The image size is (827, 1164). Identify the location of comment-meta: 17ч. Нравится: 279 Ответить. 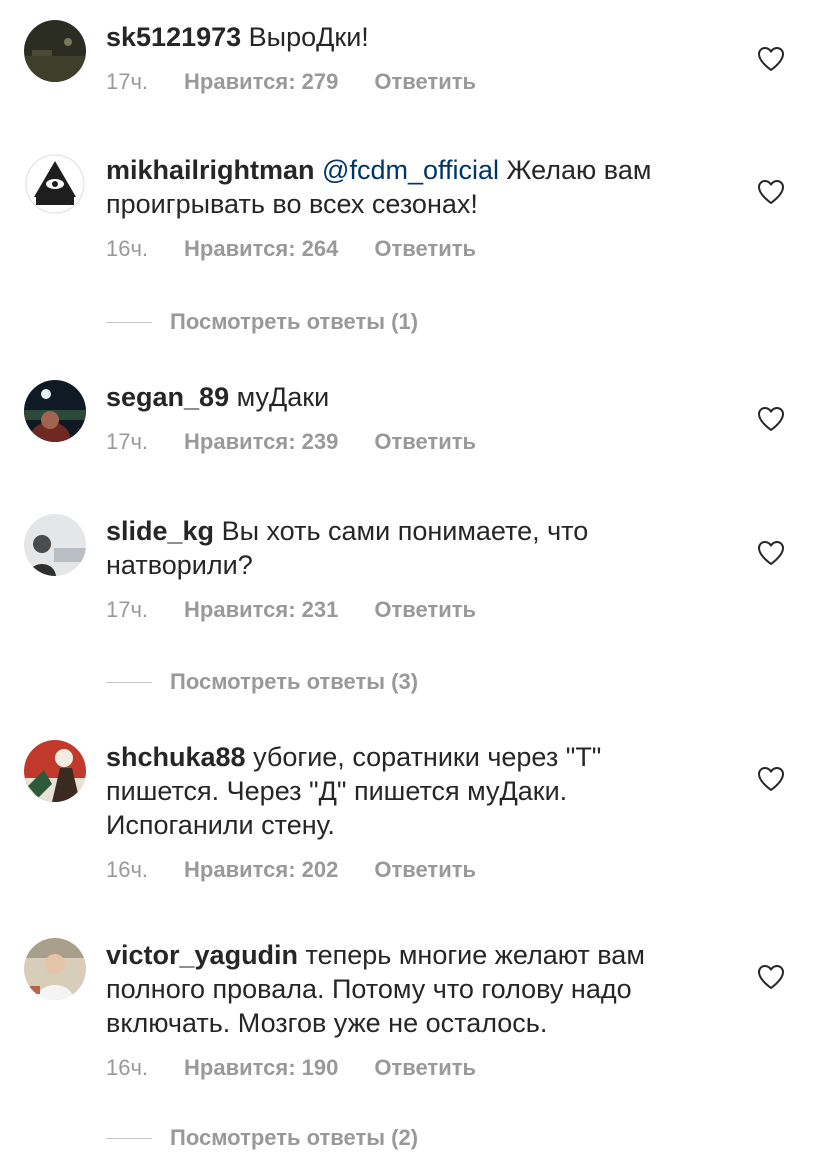
(406, 82).